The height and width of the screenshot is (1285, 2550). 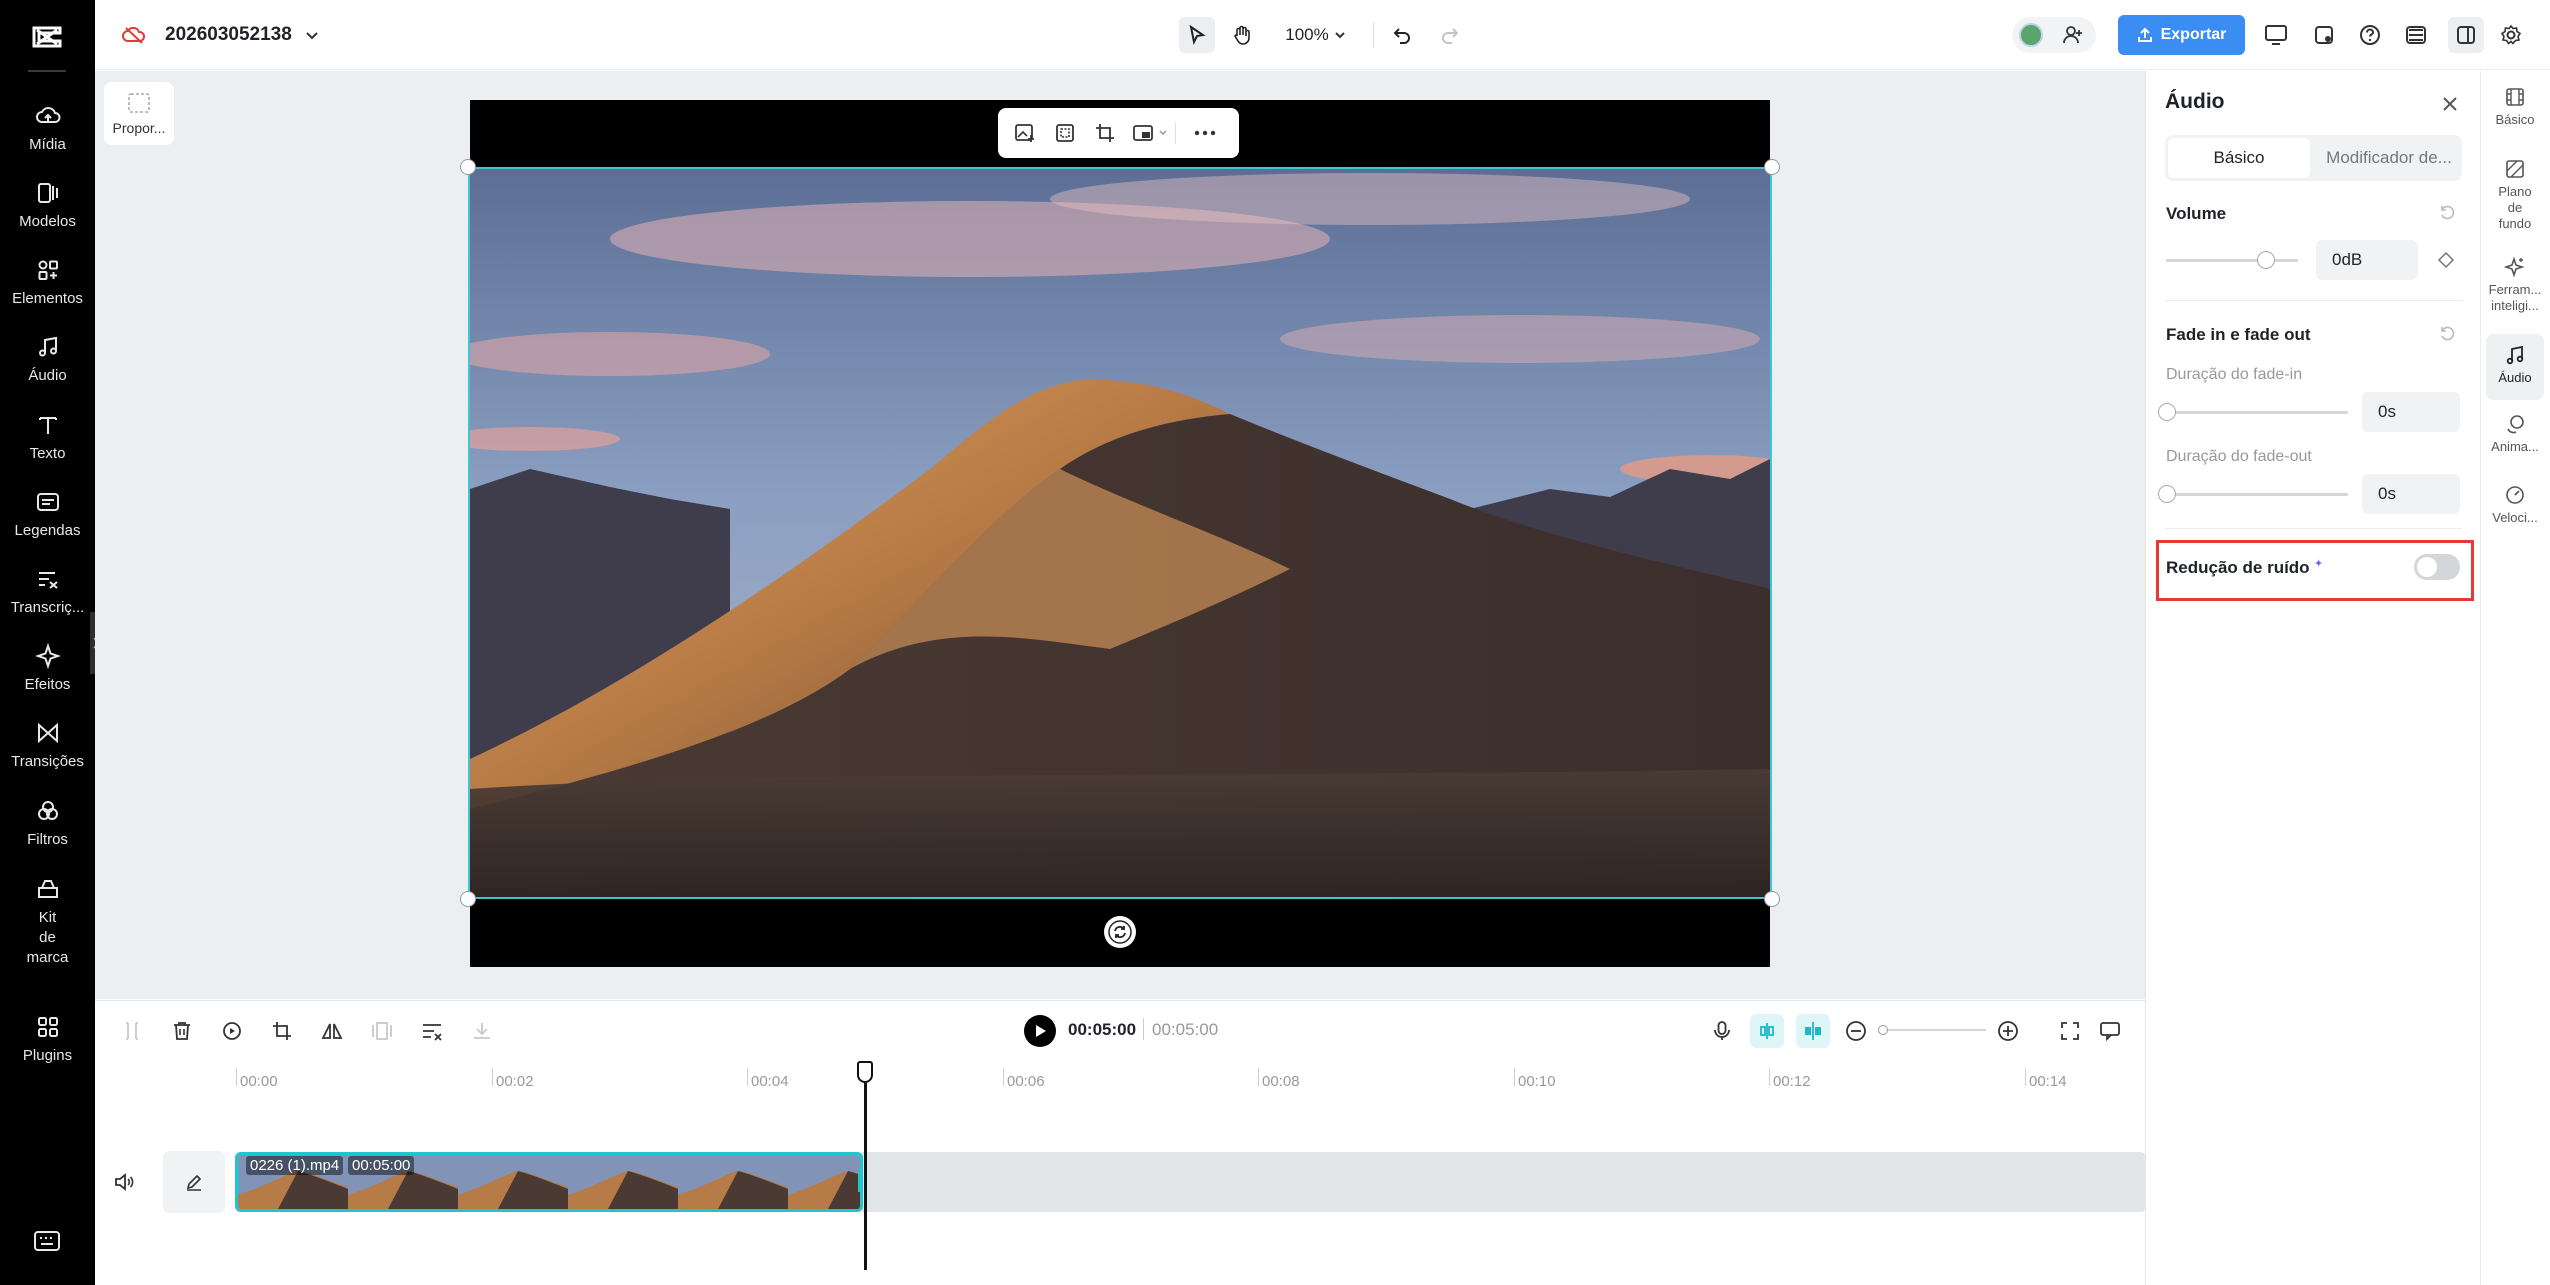 I want to click on auto-snap-icon, so click(x=1767, y=1031).